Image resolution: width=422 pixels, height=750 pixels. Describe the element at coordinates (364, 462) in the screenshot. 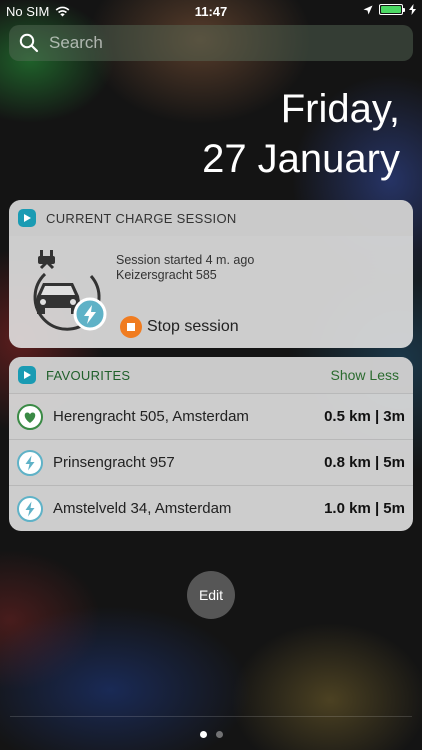

I see `favourite-distance: 0.8 km | 5m` at that location.